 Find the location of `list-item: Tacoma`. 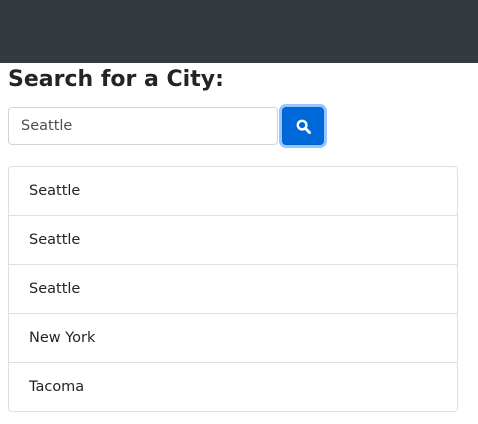

list-item: Tacoma is located at coordinates (233, 386).